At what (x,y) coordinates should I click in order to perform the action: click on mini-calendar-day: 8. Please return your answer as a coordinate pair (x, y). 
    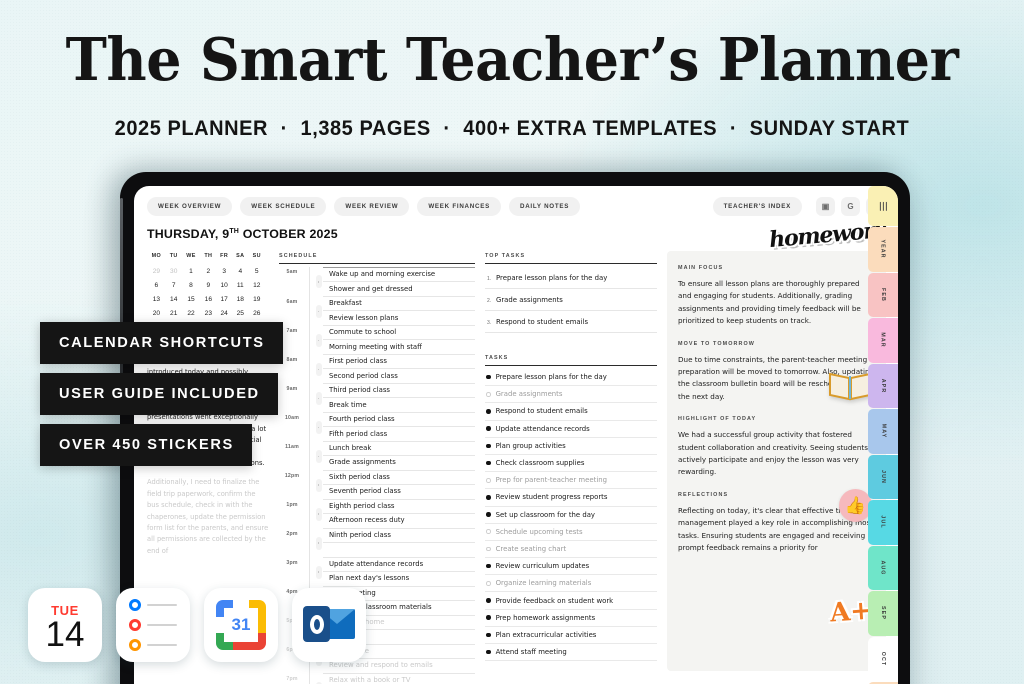
    Looking at the image, I should click on (191, 285).